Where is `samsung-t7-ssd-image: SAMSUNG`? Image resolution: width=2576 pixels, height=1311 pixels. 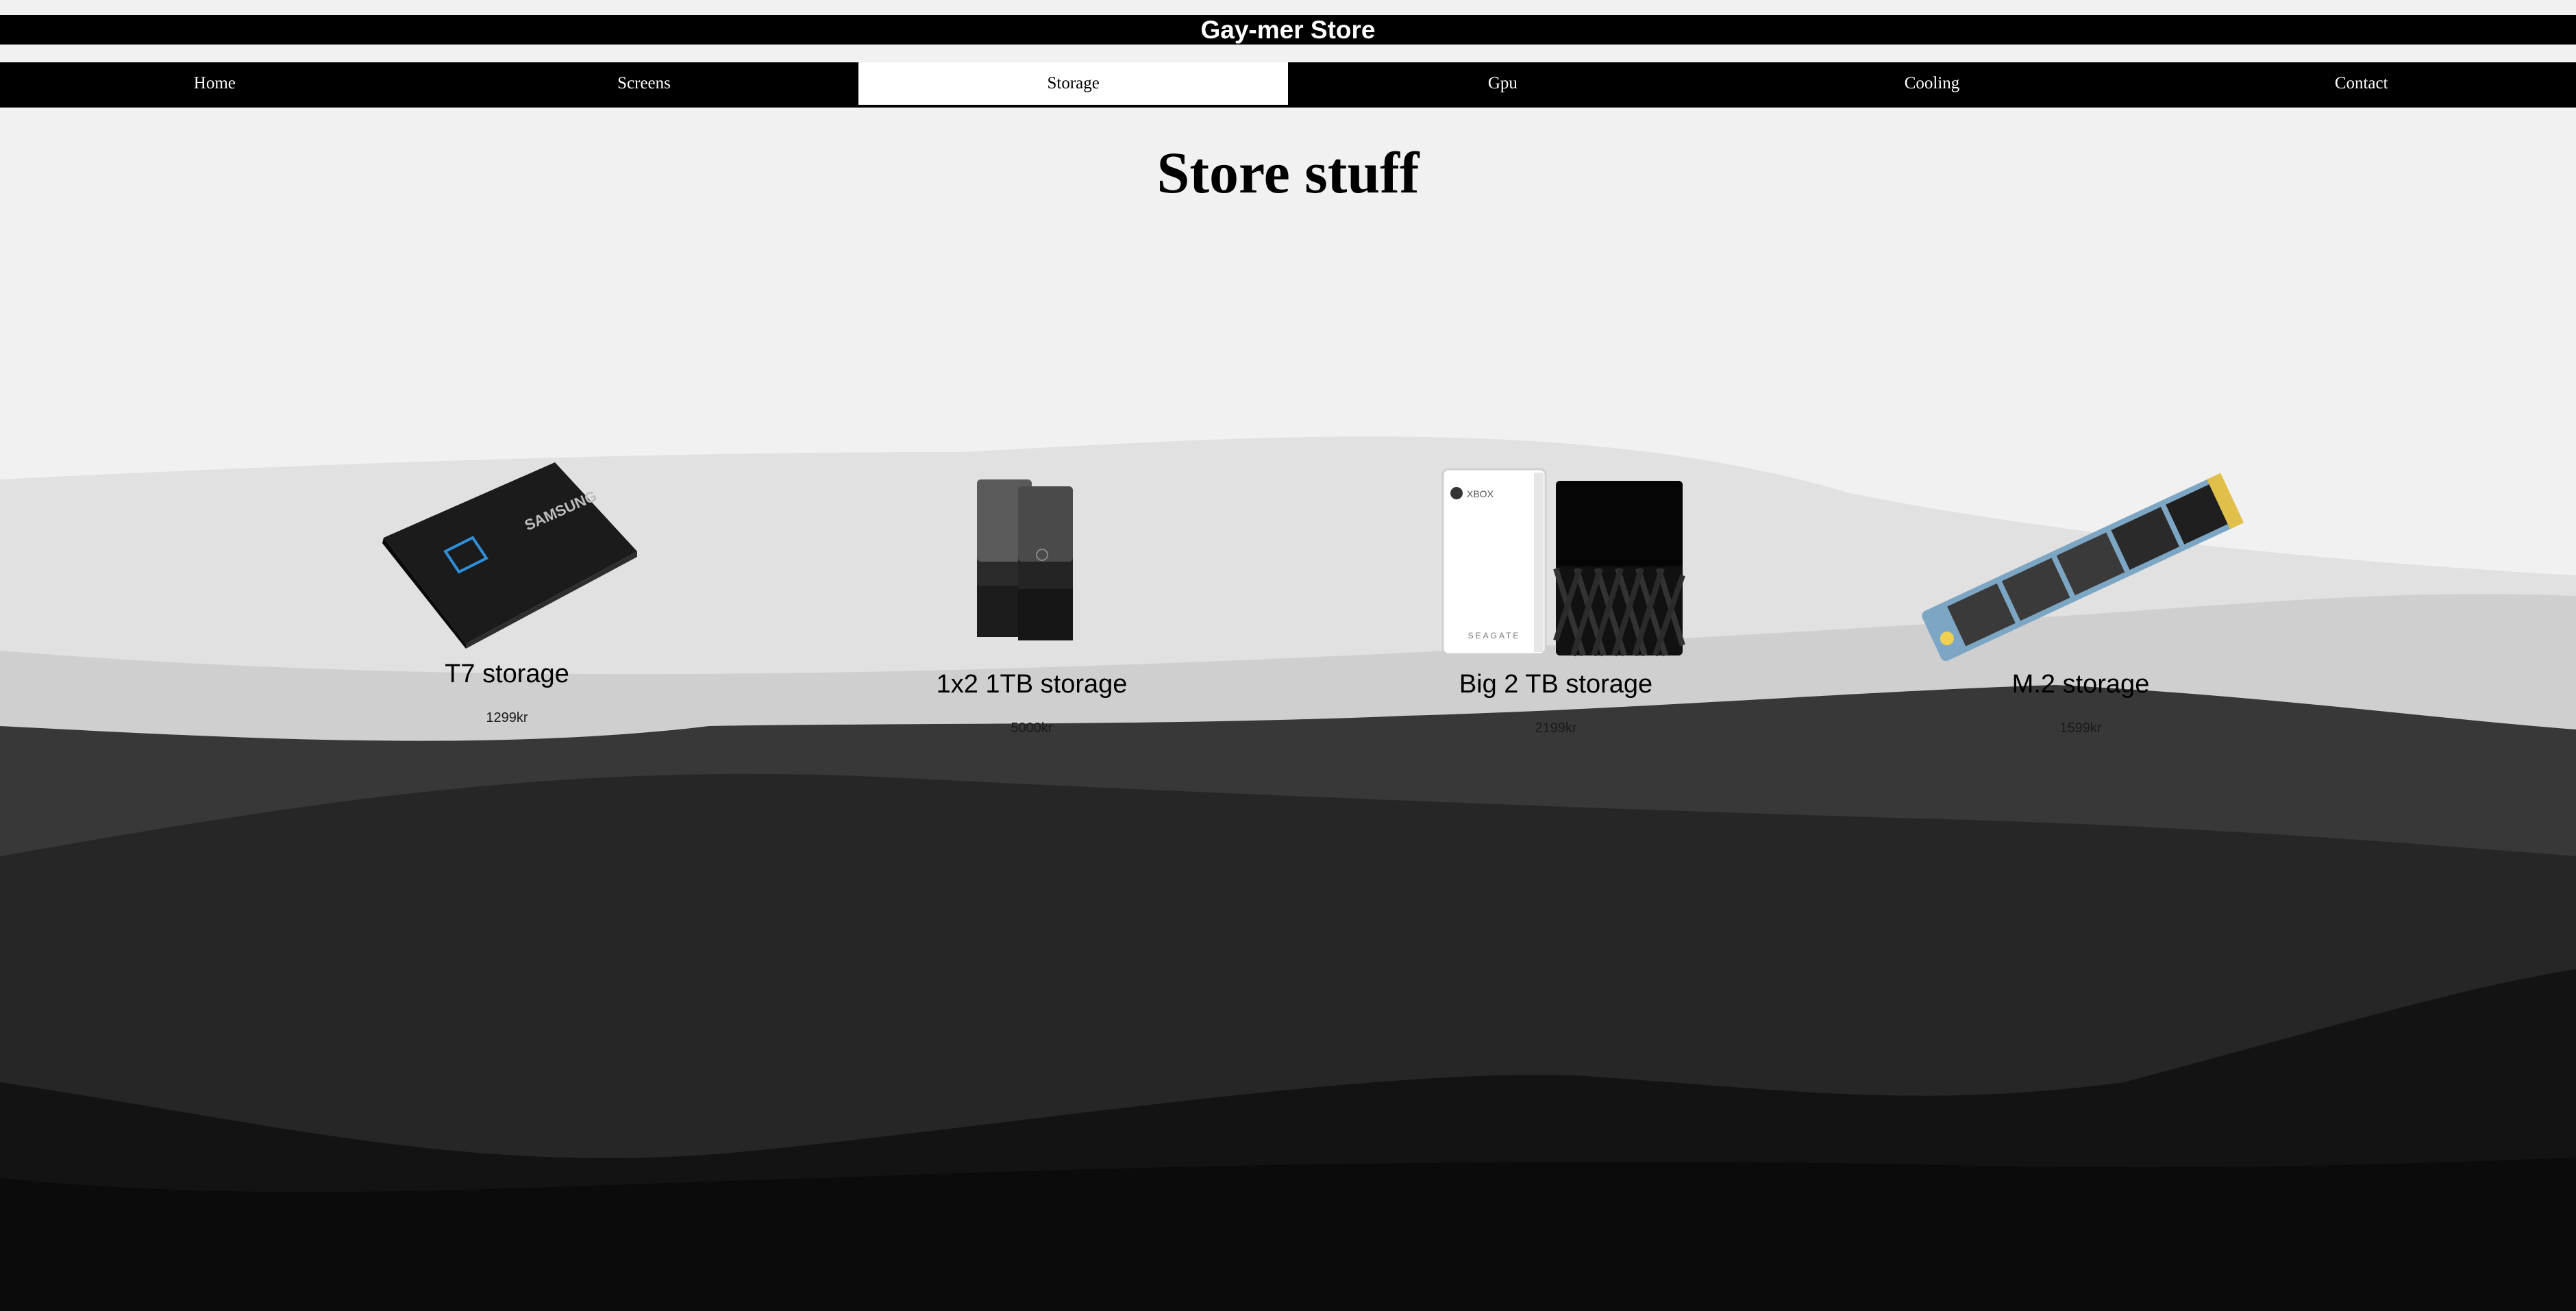
samsung-t7-ssd-image: SAMSUNG is located at coordinates (507, 554).